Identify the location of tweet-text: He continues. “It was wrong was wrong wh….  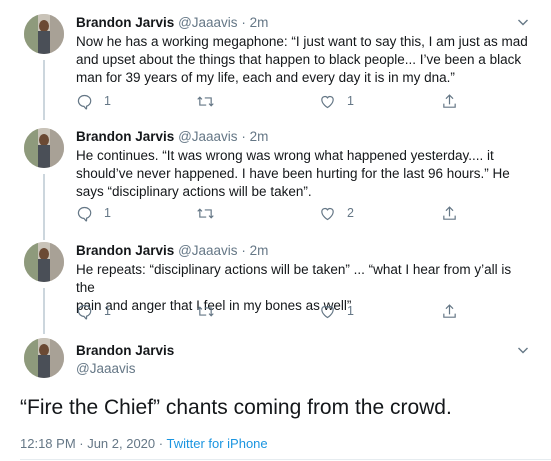
(303, 174).